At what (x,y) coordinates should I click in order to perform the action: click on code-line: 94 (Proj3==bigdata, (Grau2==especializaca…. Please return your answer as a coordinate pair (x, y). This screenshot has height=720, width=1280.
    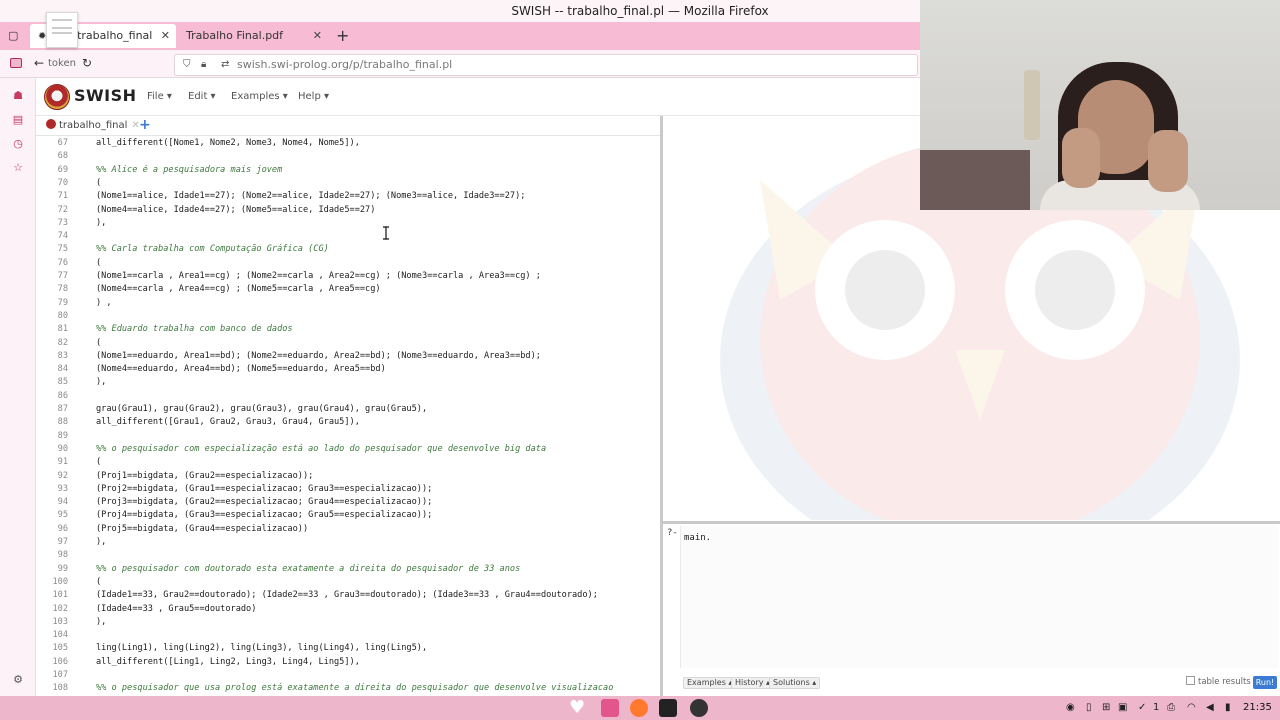
    Looking at the image, I should click on (348, 502).